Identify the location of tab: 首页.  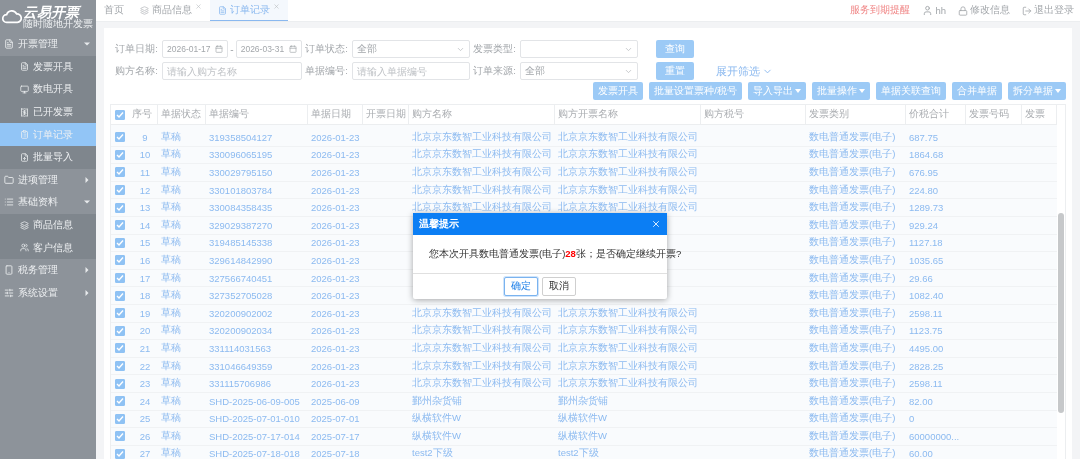
(114, 10).